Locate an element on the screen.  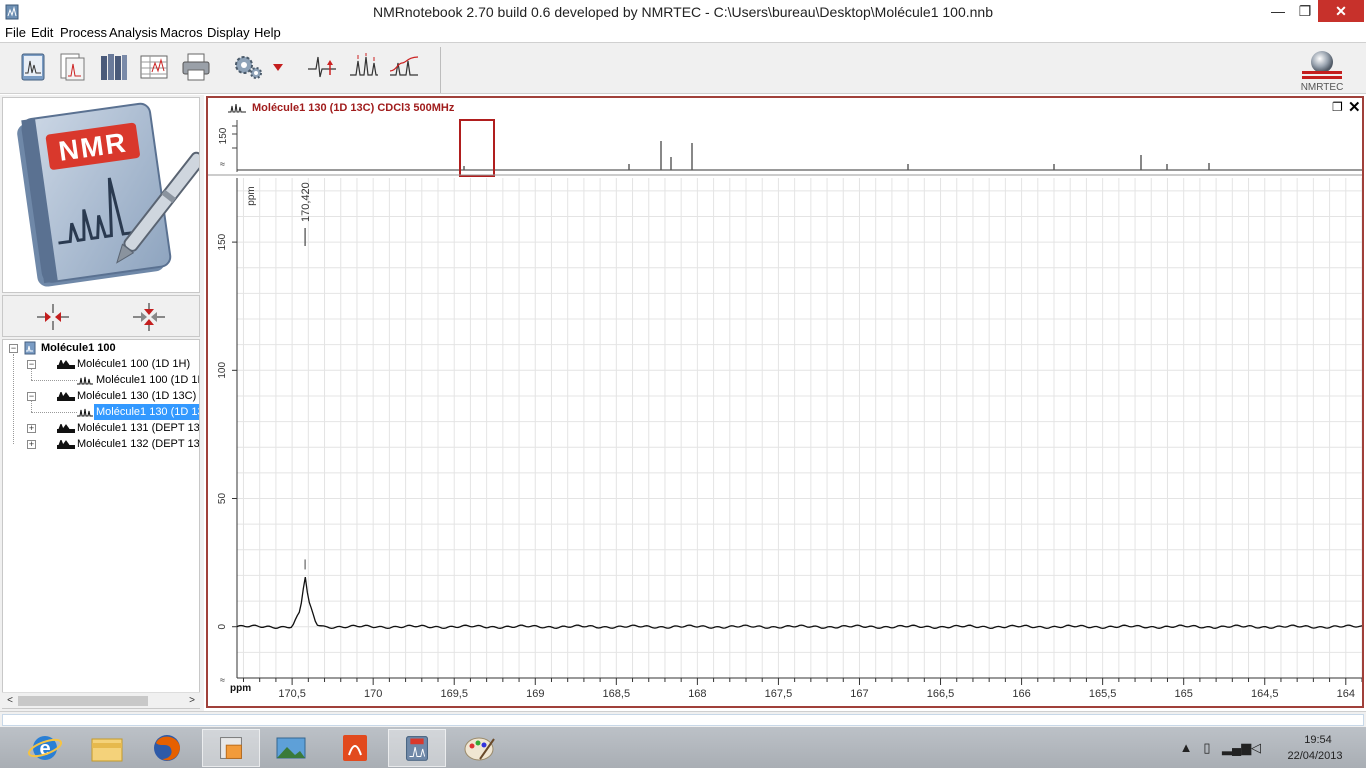
collapse-icon is located at coordinates (53, 317).